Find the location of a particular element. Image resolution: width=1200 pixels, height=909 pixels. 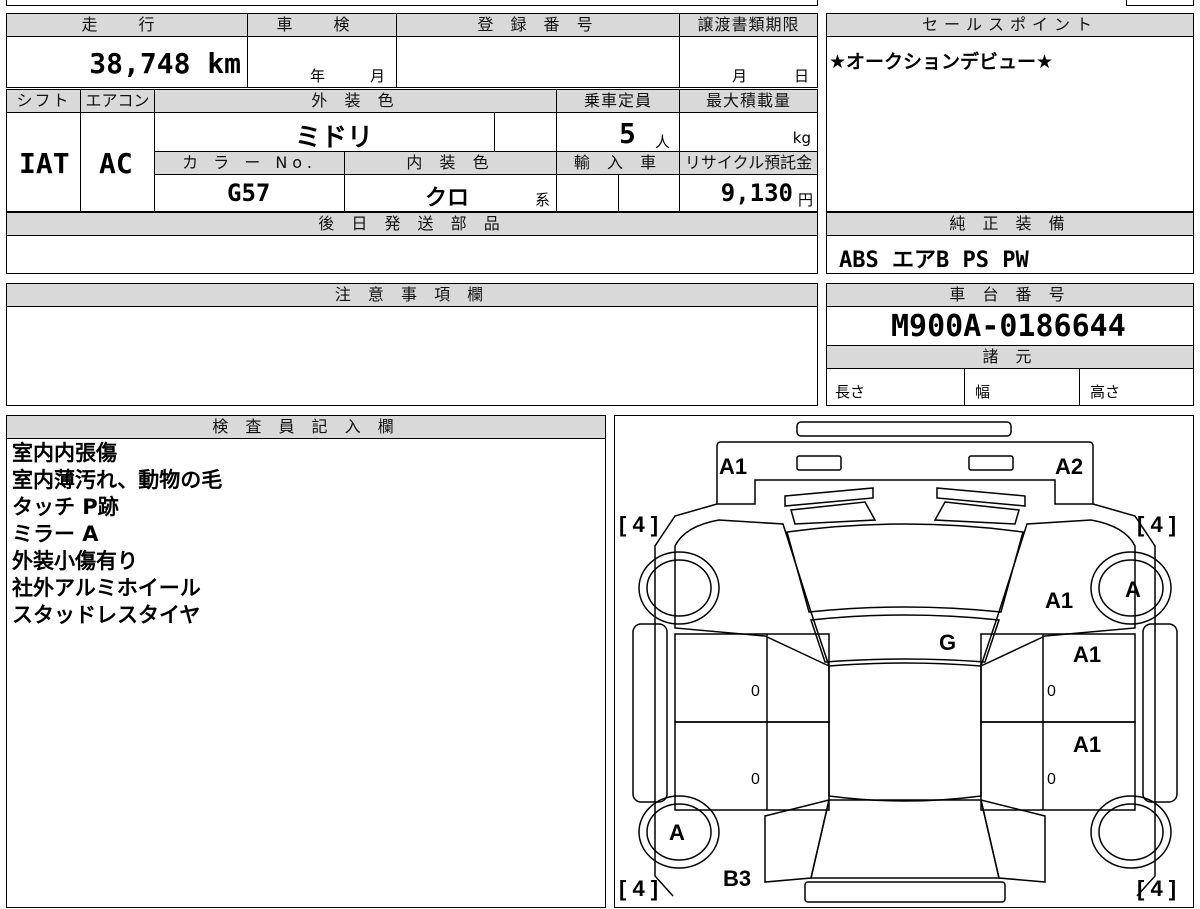

left-rear-door-shape is located at coordinates (752, 766).